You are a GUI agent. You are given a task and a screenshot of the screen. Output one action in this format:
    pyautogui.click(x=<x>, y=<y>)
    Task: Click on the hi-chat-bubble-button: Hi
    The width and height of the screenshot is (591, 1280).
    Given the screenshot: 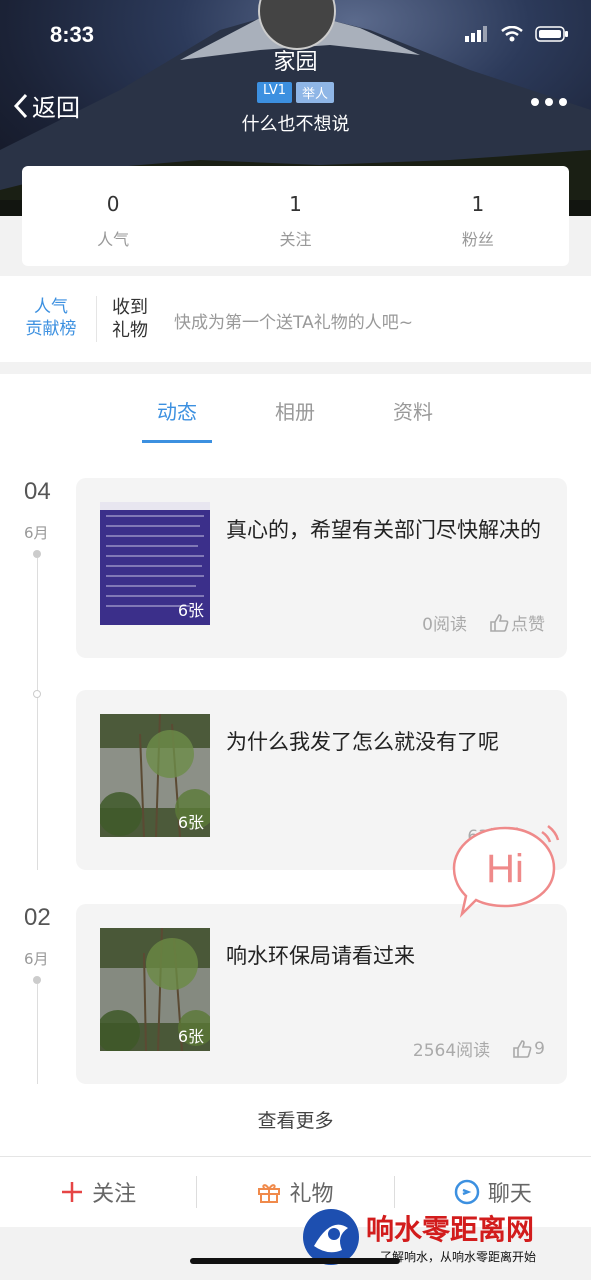 What is the action you would take?
    pyautogui.click(x=505, y=870)
    